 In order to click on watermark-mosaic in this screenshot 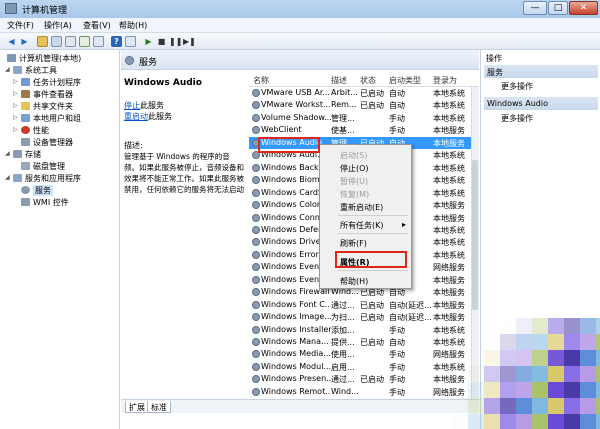, I will do `click(534, 373)`.